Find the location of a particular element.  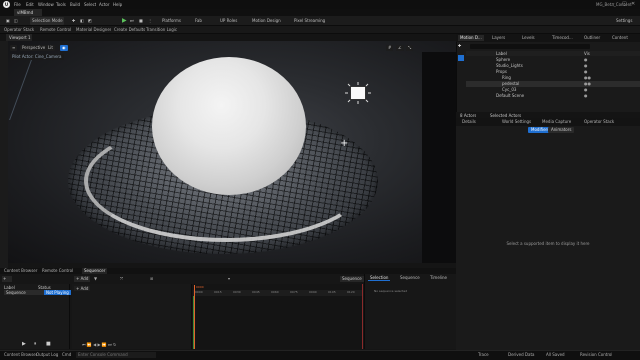

blueprint-icon: ◧ is located at coordinates (82, 21).